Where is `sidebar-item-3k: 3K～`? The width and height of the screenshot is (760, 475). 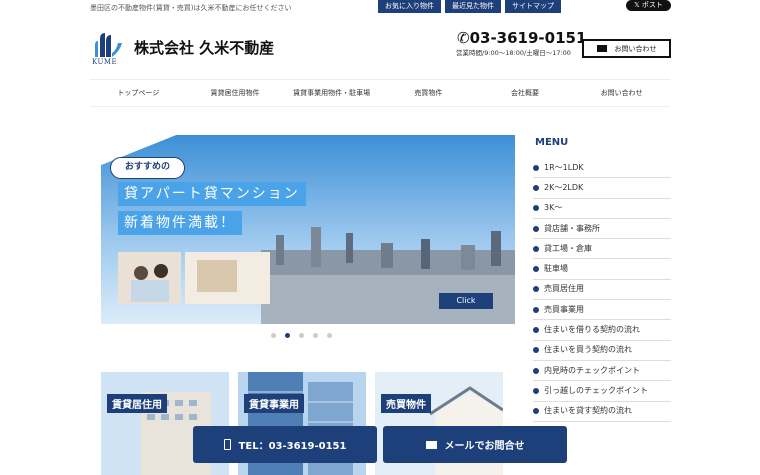
sidebar-item-3k: 3K～ is located at coordinates (602, 209).